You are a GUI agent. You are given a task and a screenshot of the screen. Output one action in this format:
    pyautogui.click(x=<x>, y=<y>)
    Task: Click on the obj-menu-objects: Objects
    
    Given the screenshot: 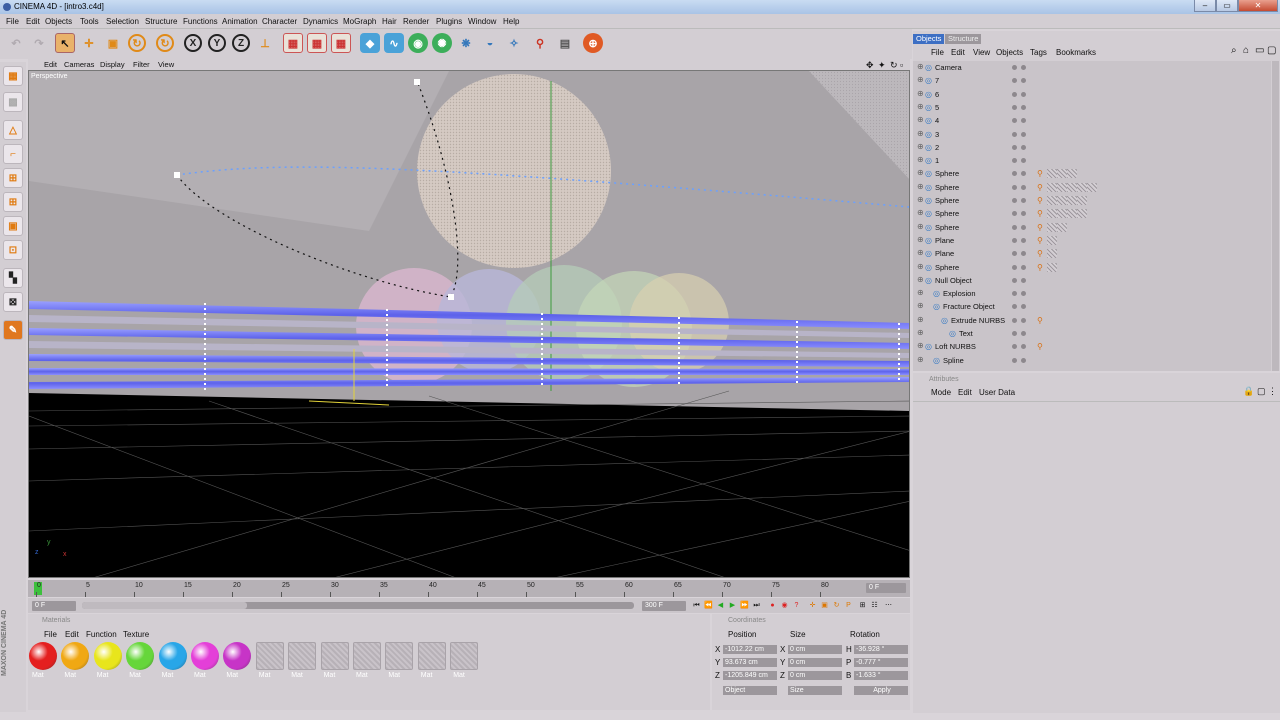 What is the action you would take?
    pyautogui.click(x=1009, y=52)
    